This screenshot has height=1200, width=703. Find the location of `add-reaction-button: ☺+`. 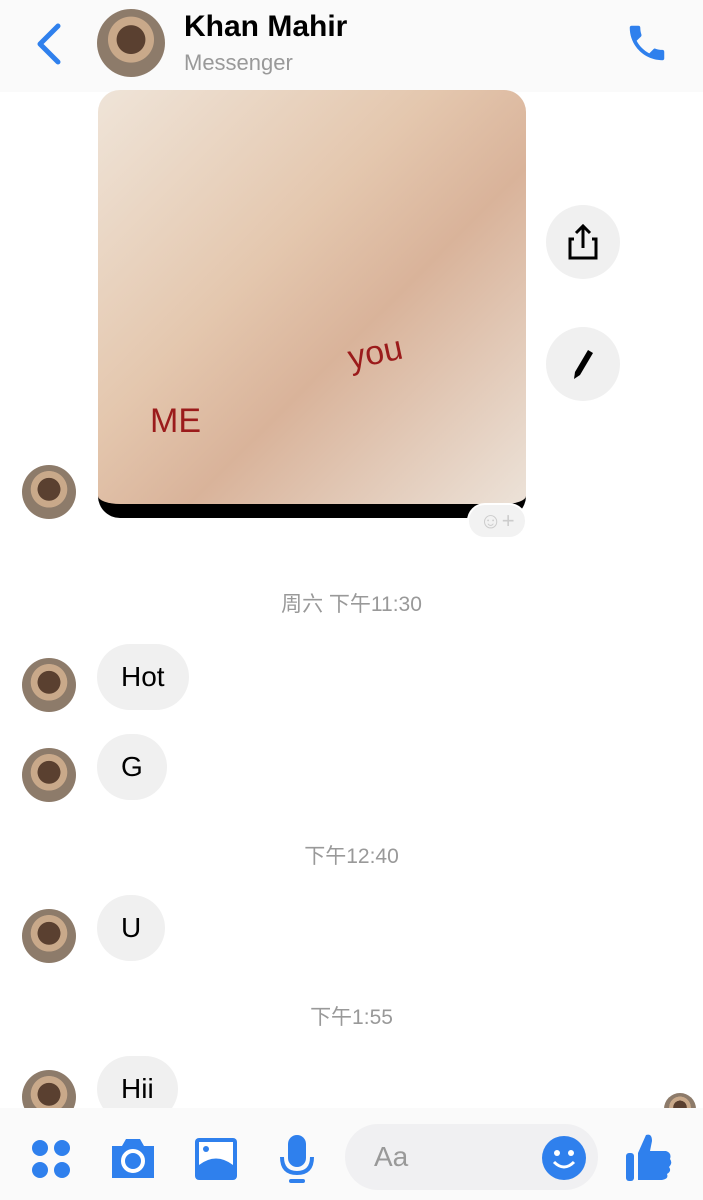

add-reaction-button: ☺+ is located at coordinates (497, 521).